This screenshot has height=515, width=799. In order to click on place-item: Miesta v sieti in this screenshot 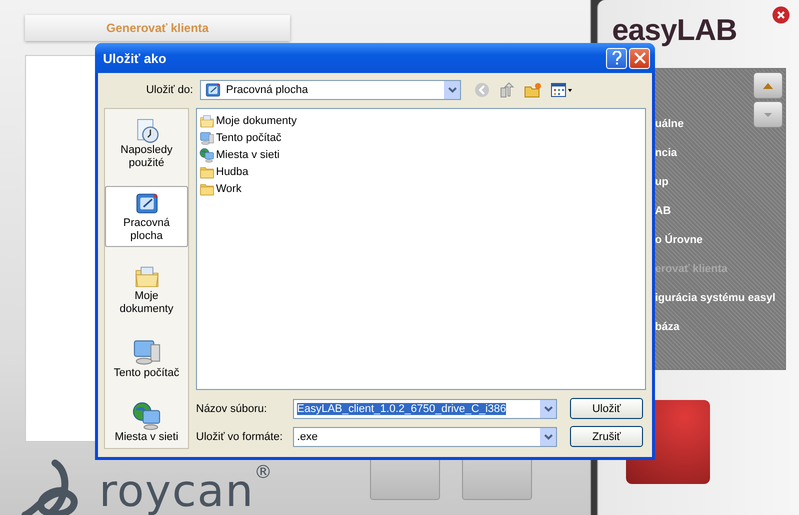, I will do `click(146, 422)`.